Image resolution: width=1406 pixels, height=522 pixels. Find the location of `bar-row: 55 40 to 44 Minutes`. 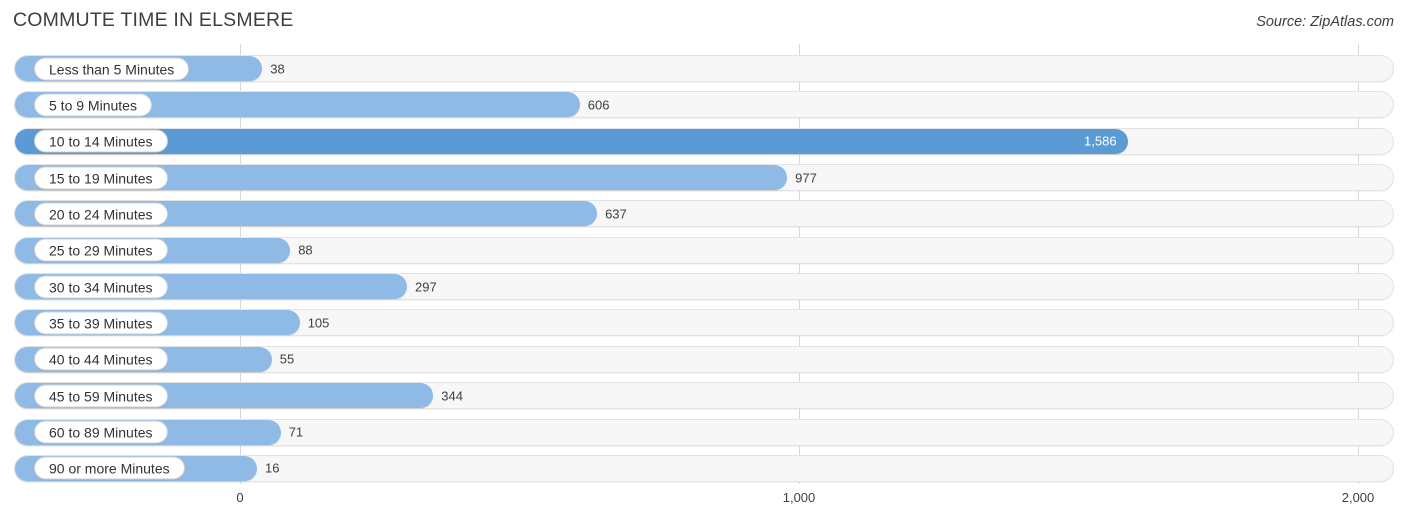

bar-row: 55 40 to 44 Minutes is located at coordinates (704, 359).